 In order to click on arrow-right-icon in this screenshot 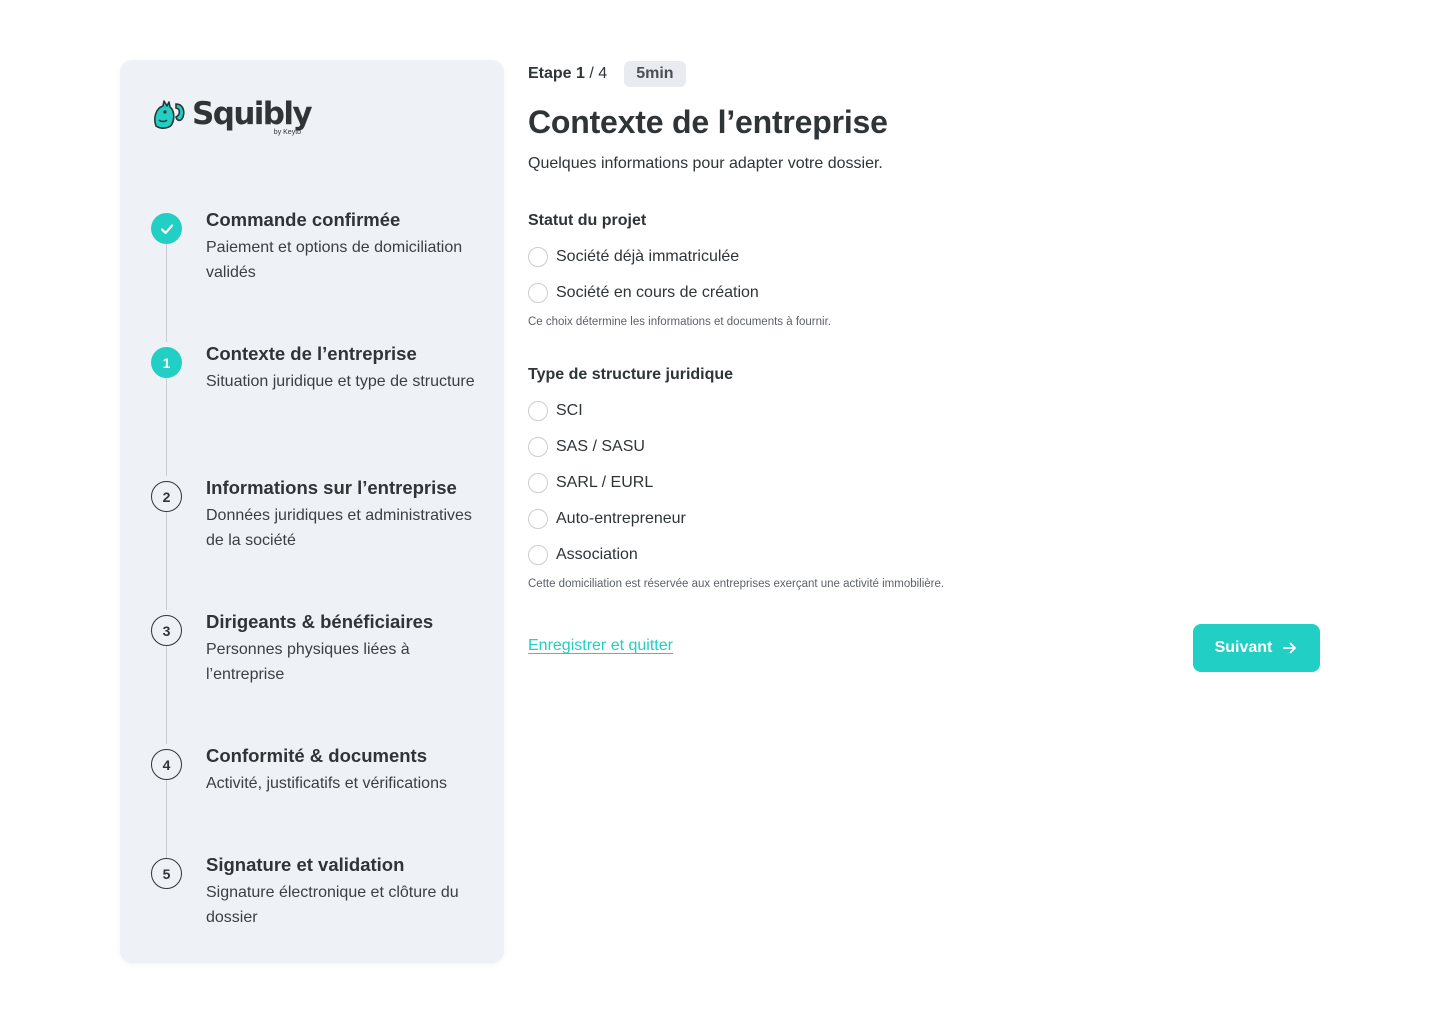, I will do `click(1290, 648)`.